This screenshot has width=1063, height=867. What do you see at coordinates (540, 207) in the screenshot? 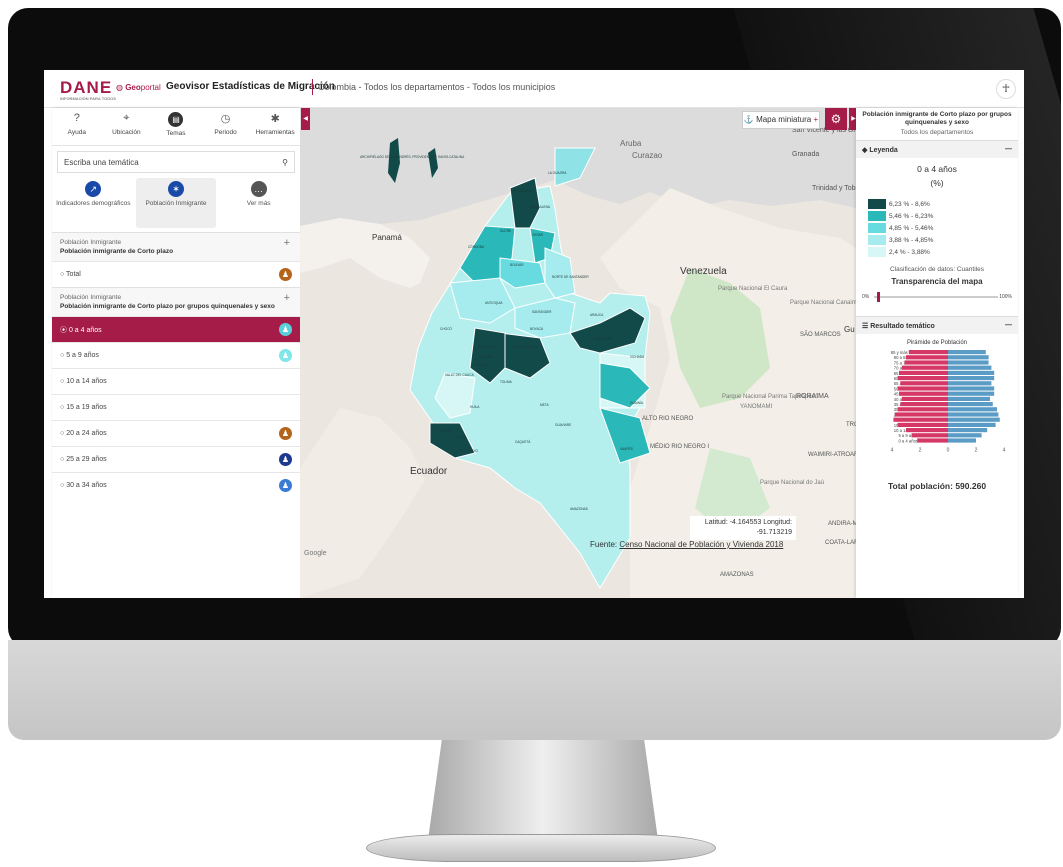
I see `department-label: MAGDALENA` at bounding box center [540, 207].